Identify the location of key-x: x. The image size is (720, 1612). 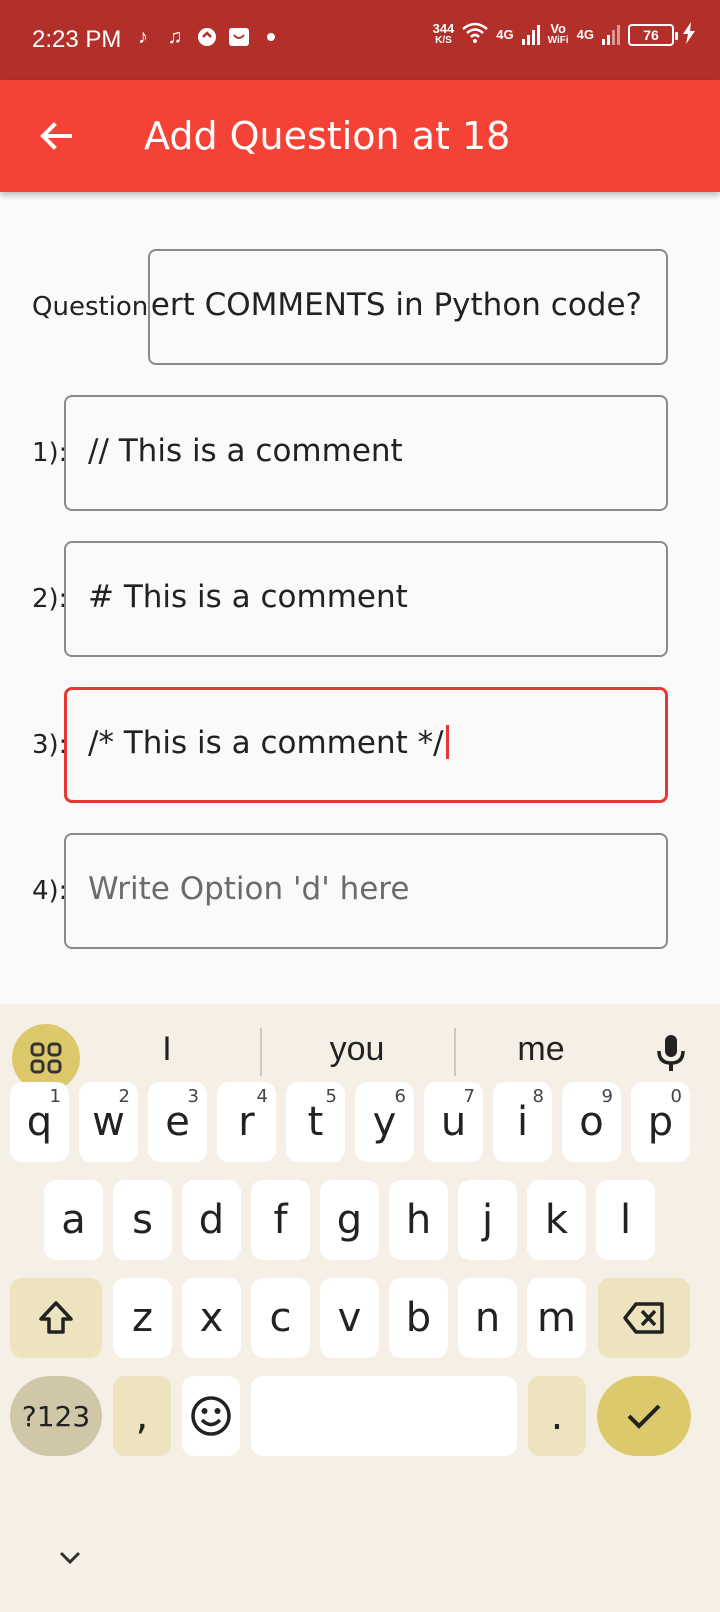
(211, 1318).